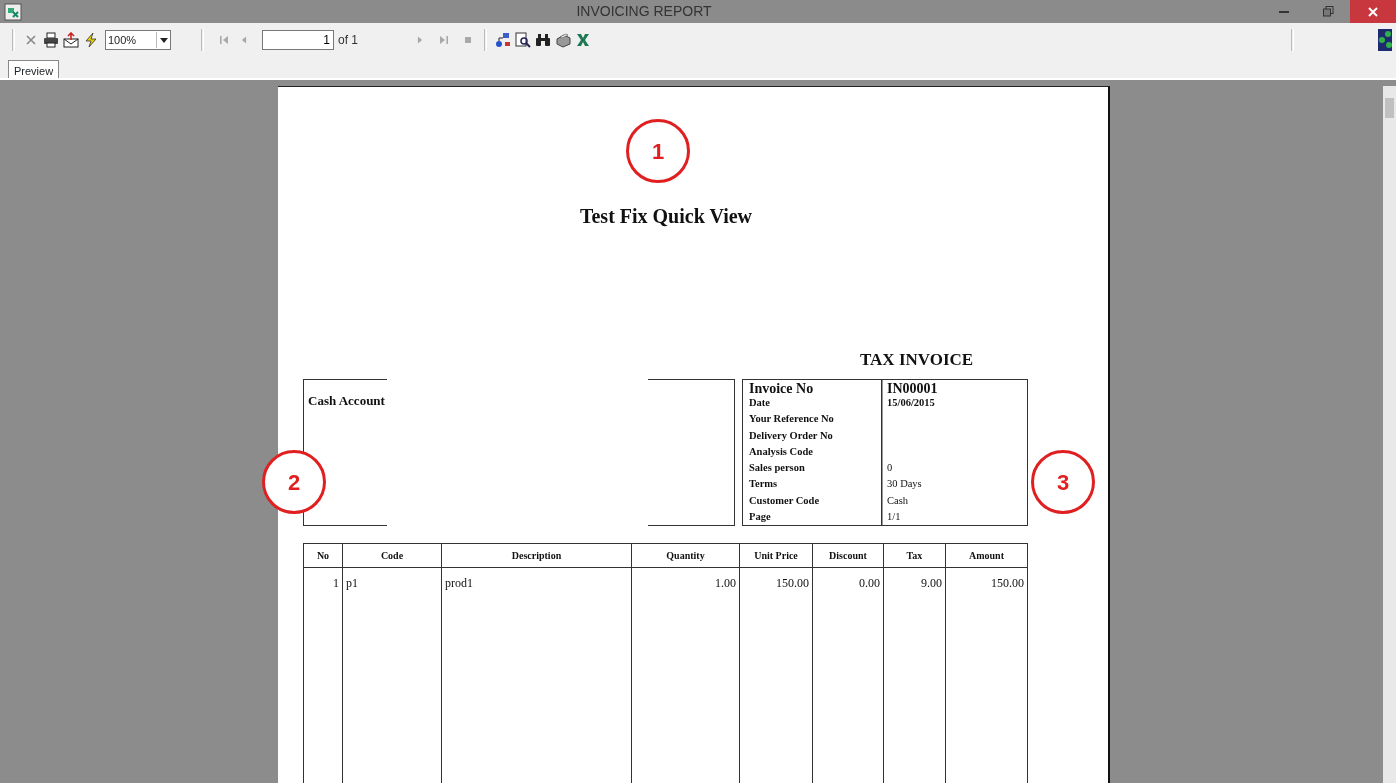 The image size is (1396, 783). I want to click on table-cell: 9.00, so click(931, 583).